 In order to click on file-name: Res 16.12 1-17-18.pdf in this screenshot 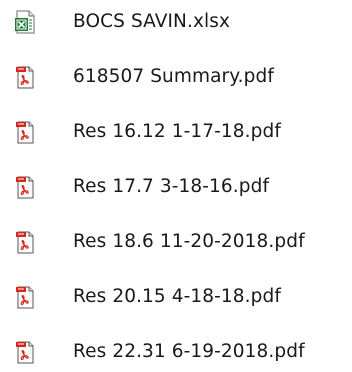, I will do `click(177, 131)`.